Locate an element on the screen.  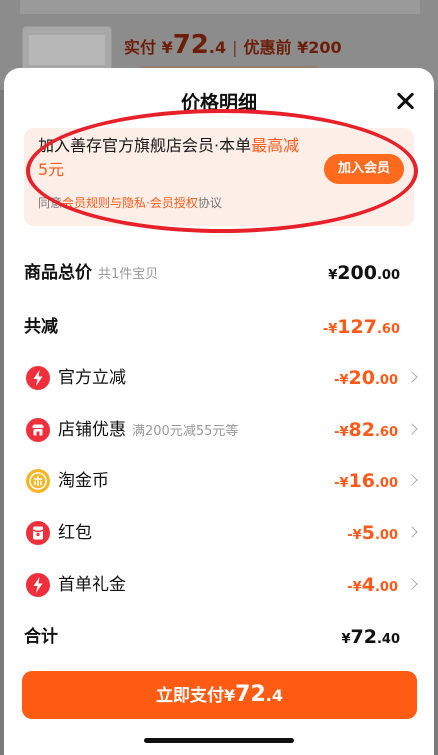
close-icon is located at coordinates (405, 101).